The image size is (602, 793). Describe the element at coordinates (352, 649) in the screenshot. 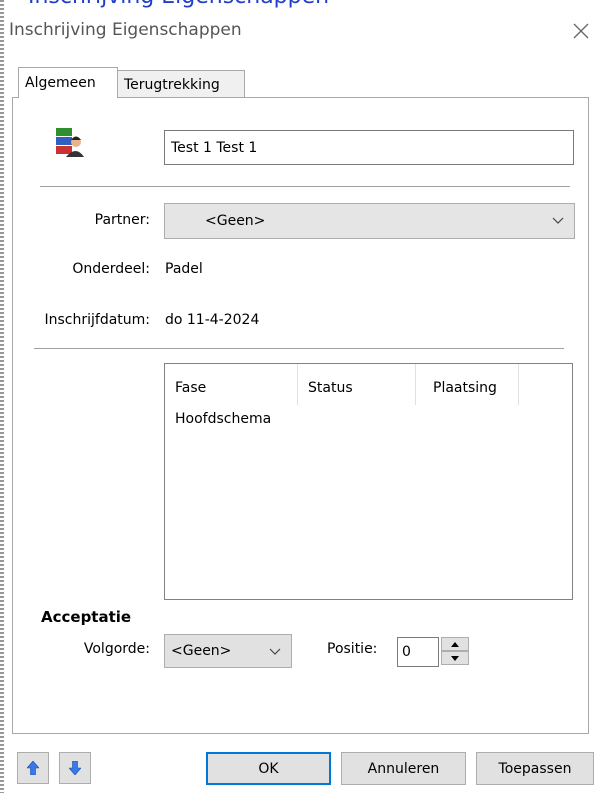

I see `positie-label: Positie:` at that location.